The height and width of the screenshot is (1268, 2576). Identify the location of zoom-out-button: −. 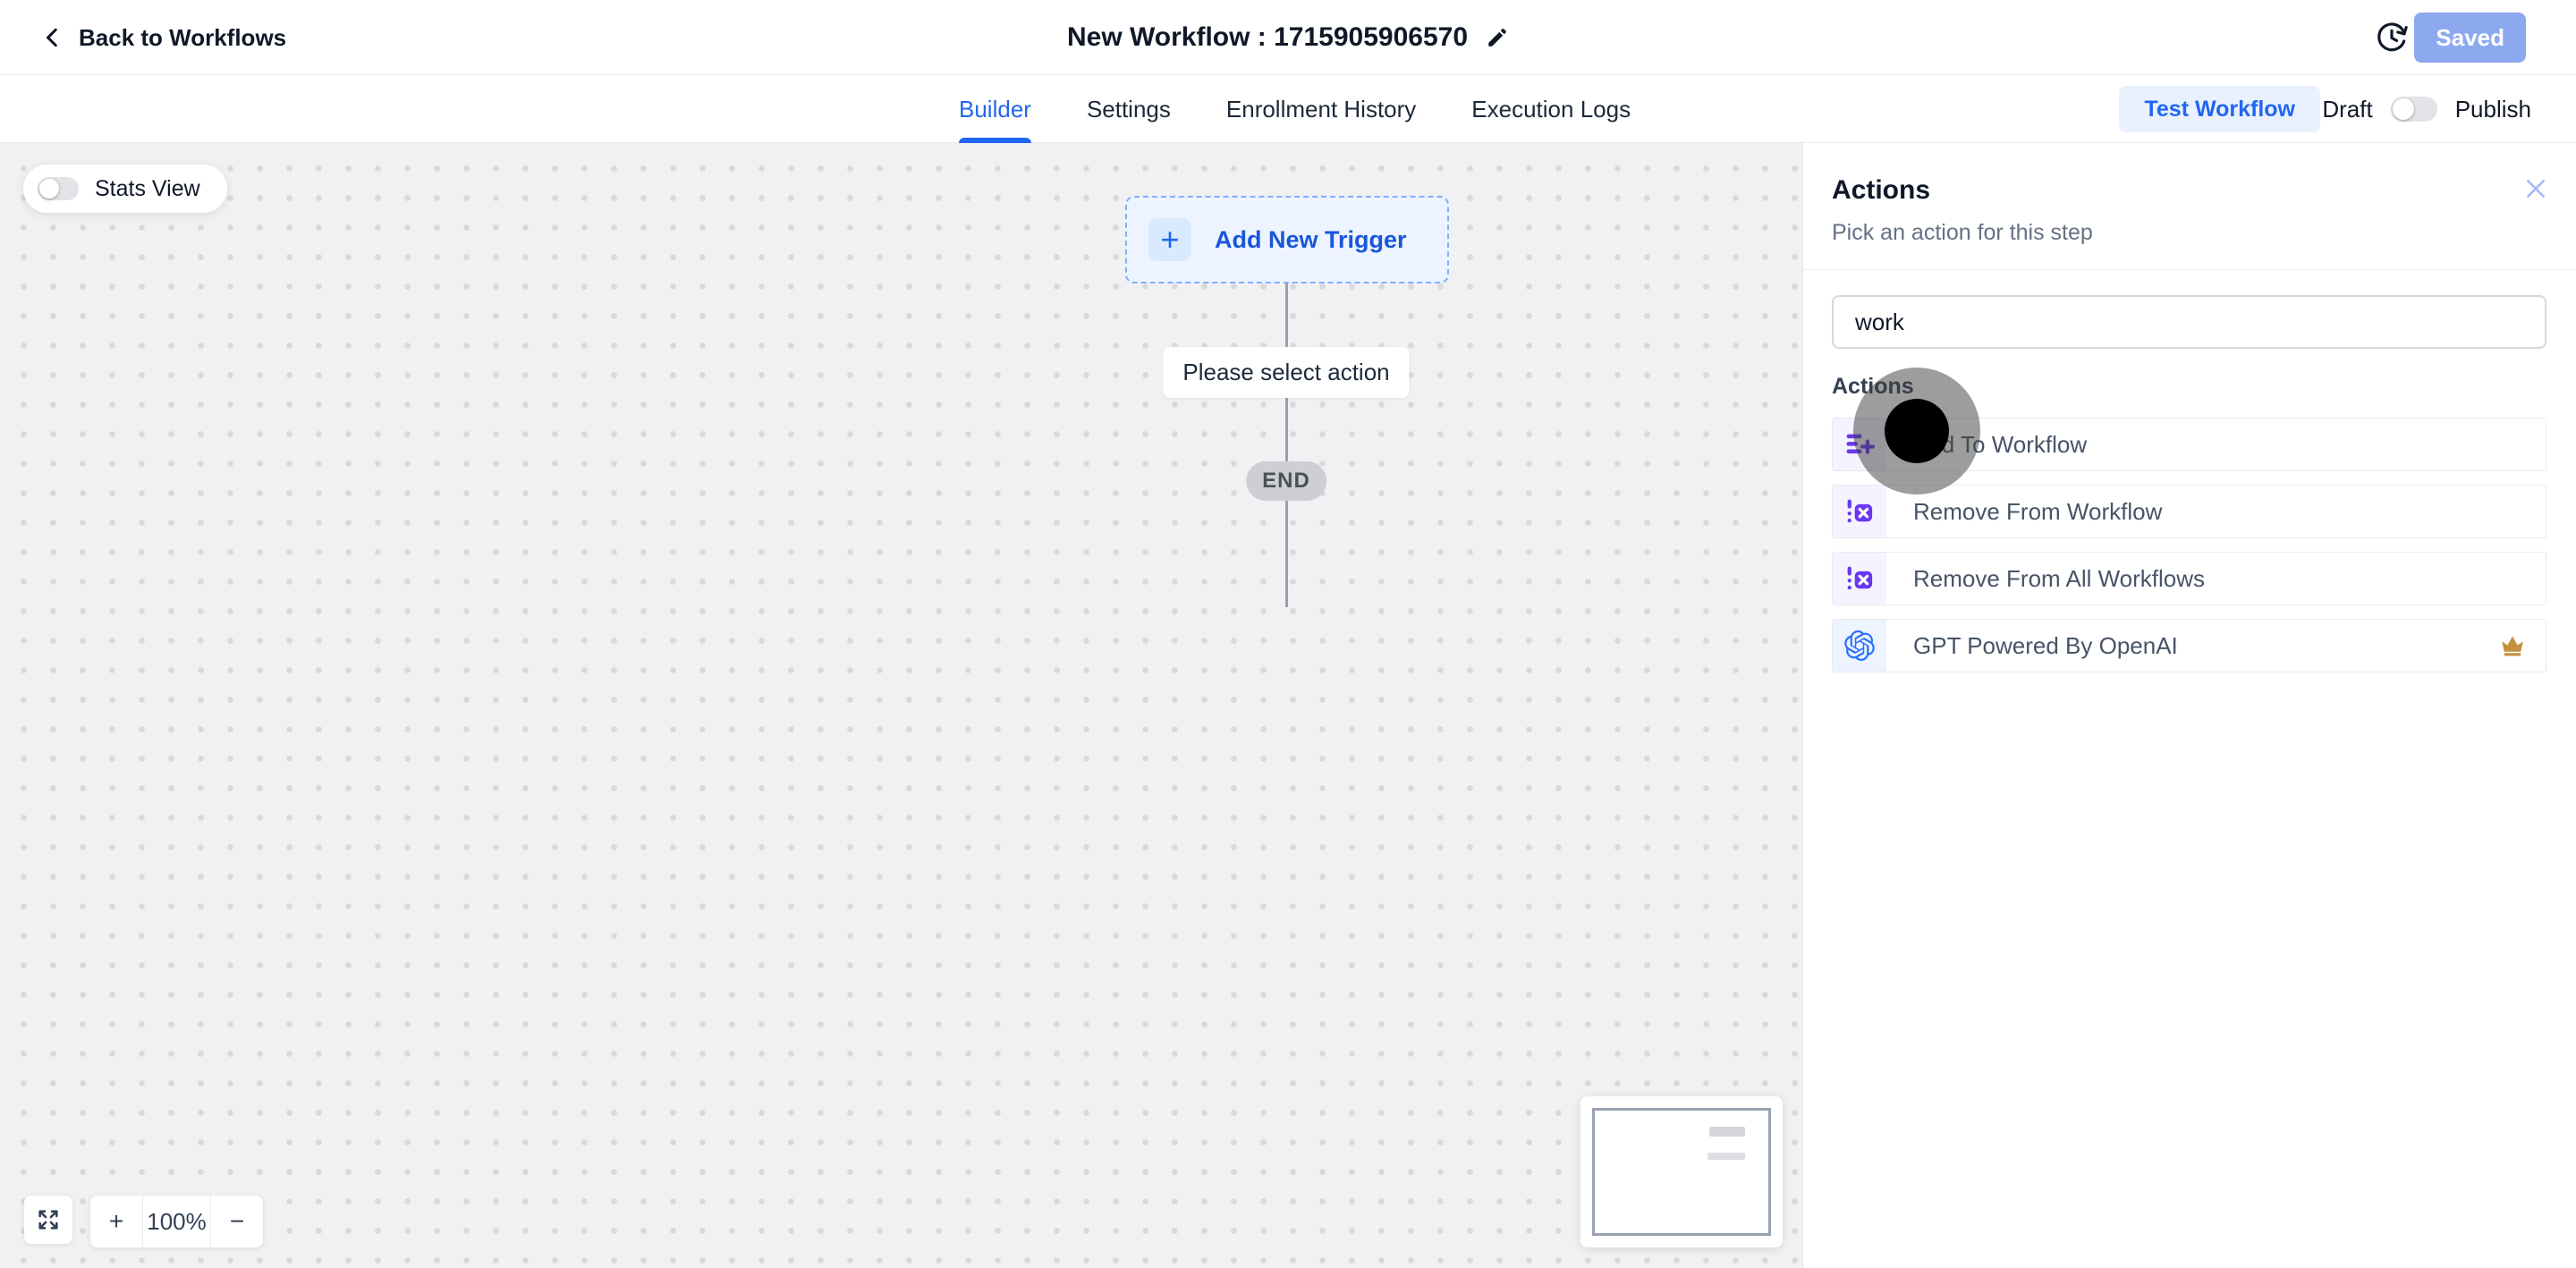
(237, 1221).